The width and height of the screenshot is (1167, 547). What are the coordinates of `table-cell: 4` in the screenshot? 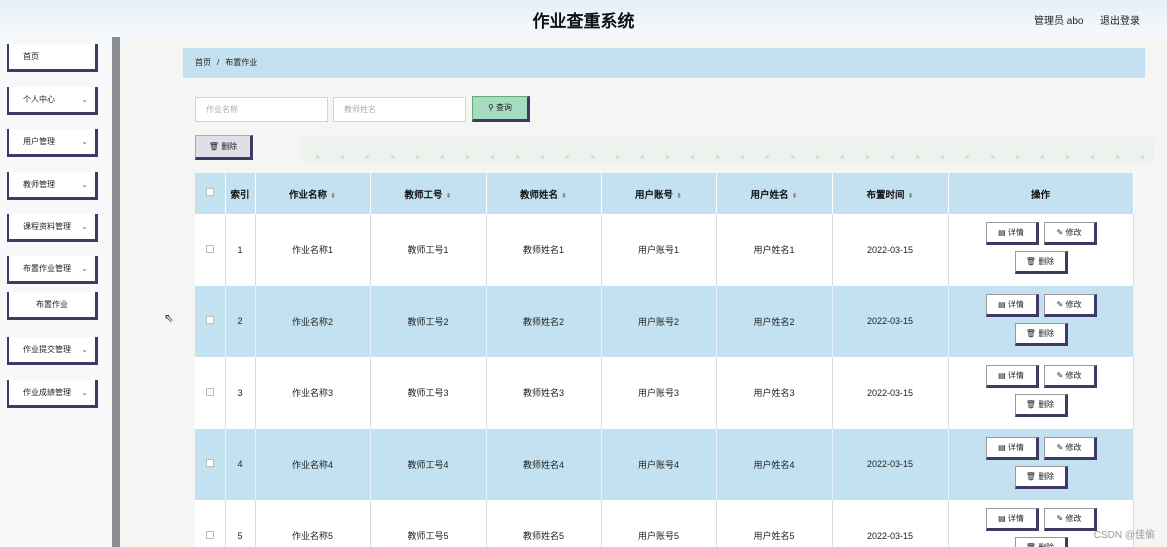 It's located at (240, 464).